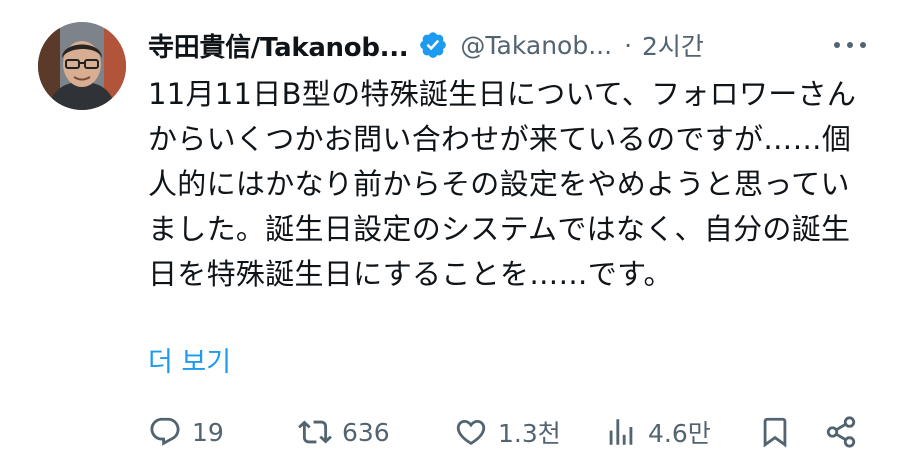  What do you see at coordinates (850, 45) in the screenshot?
I see `more-icon` at bounding box center [850, 45].